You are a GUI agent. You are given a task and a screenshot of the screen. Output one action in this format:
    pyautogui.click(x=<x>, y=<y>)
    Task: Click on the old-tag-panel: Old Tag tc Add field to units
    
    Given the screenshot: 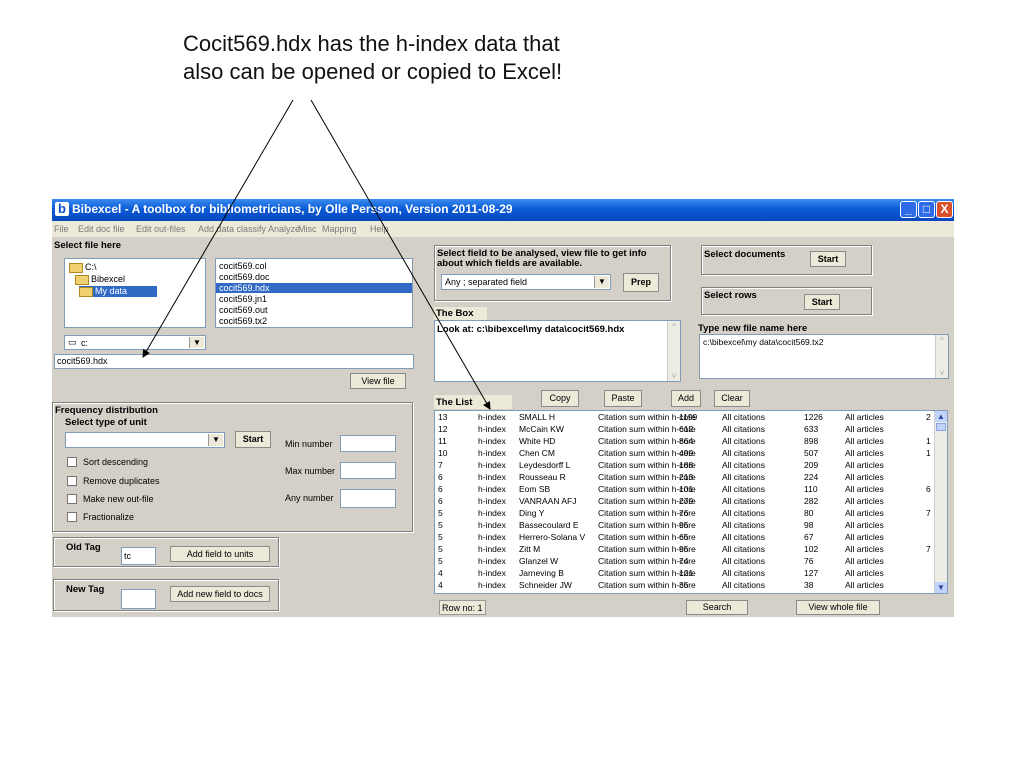 What is the action you would take?
    pyautogui.click(x=166, y=552)
    